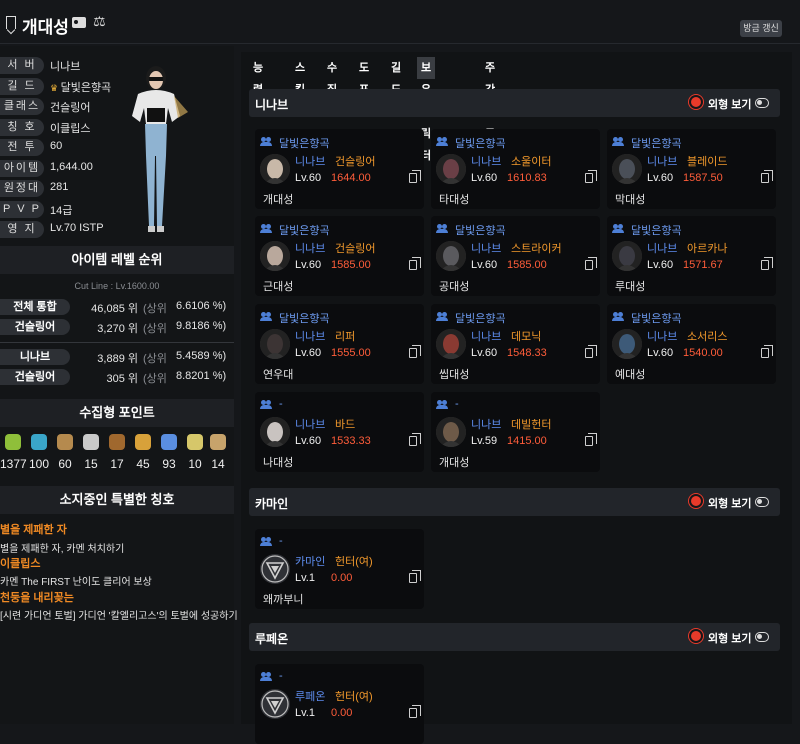  What do you see at coordinates (515, 432) in the screenshot?
I see `character-card: - 니나브 데빌헌터 Lv.59 1415.00 개대성` at bounding box center [515, 432].